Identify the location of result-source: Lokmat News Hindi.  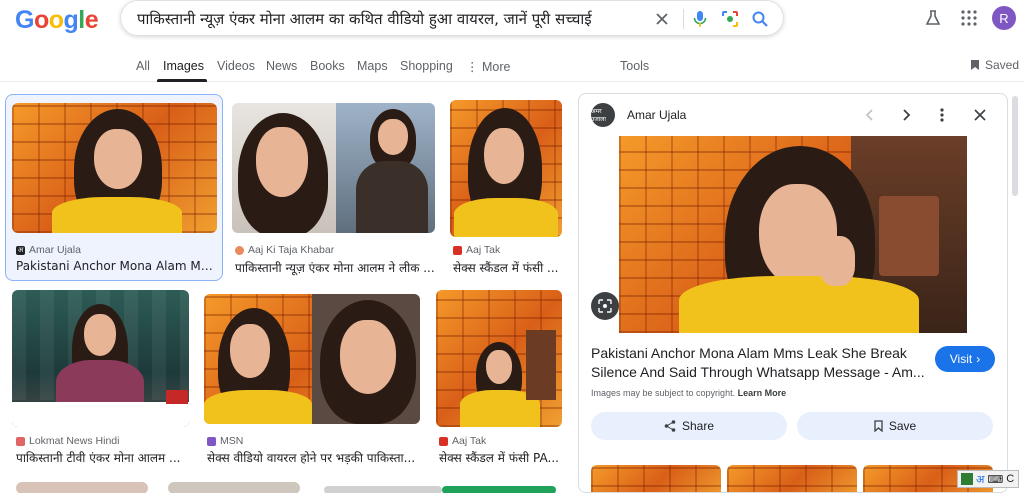
(67, 441).